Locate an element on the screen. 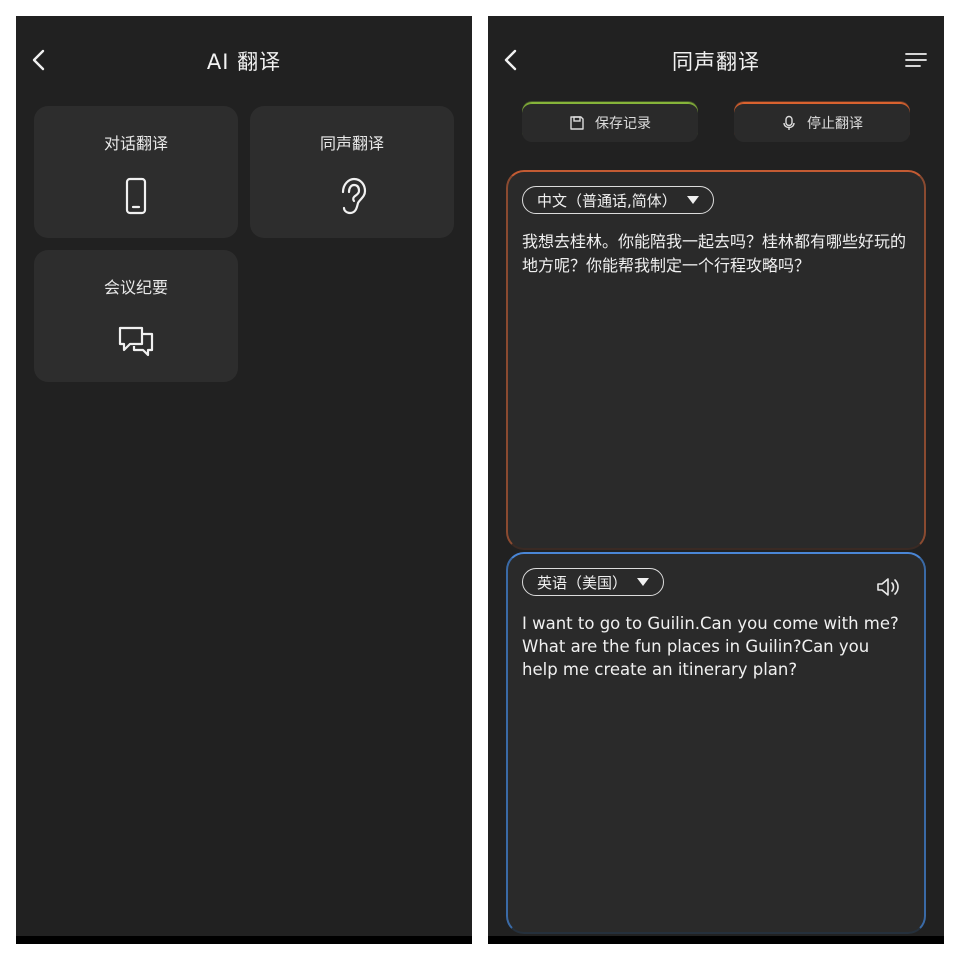 The image size is (960, 960). save-record-label: 保存记录 is located at coordinates (623, 123).